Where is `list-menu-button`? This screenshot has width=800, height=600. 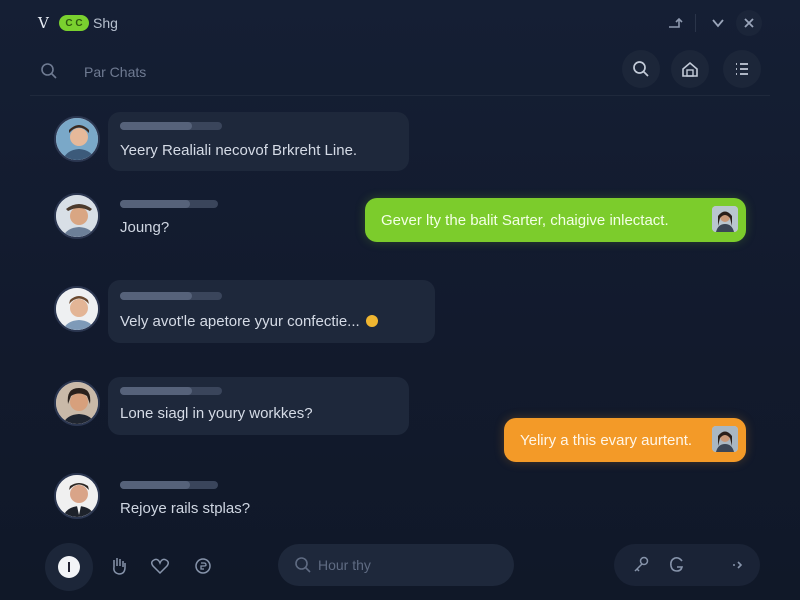 list-menu-button is located at coordinates (742, 69).